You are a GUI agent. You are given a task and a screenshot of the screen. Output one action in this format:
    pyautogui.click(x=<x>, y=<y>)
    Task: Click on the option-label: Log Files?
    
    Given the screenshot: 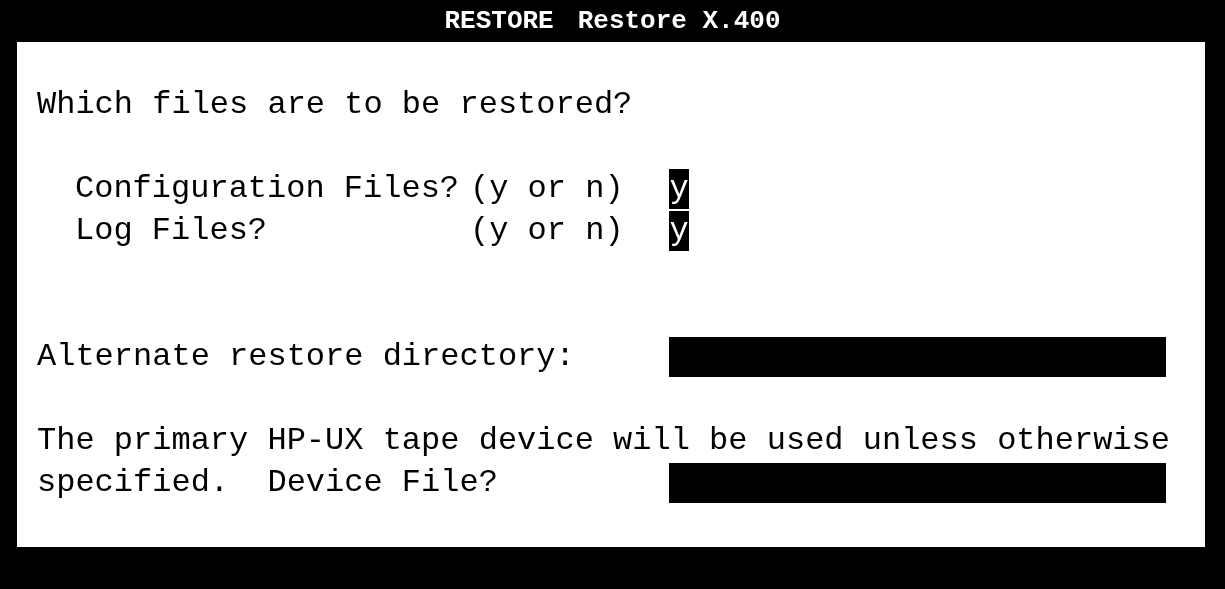 What is the action you would take?
    pyautogui.click(x=171, y=231)
    